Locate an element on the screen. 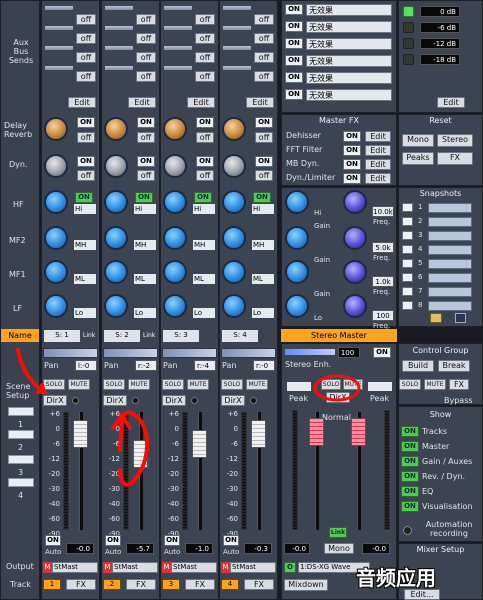 Image resolution: width=483 pixels, height=600 pixels. red-arrow-up is located at coordinates (130, 448).